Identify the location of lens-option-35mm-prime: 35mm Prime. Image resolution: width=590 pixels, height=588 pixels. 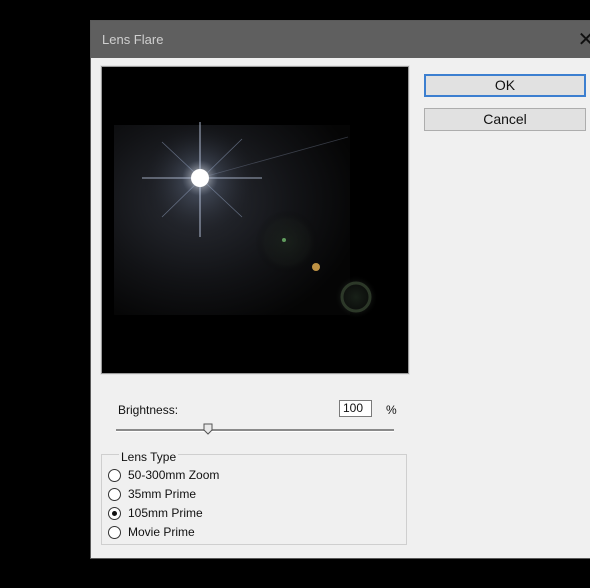
(152, 494).